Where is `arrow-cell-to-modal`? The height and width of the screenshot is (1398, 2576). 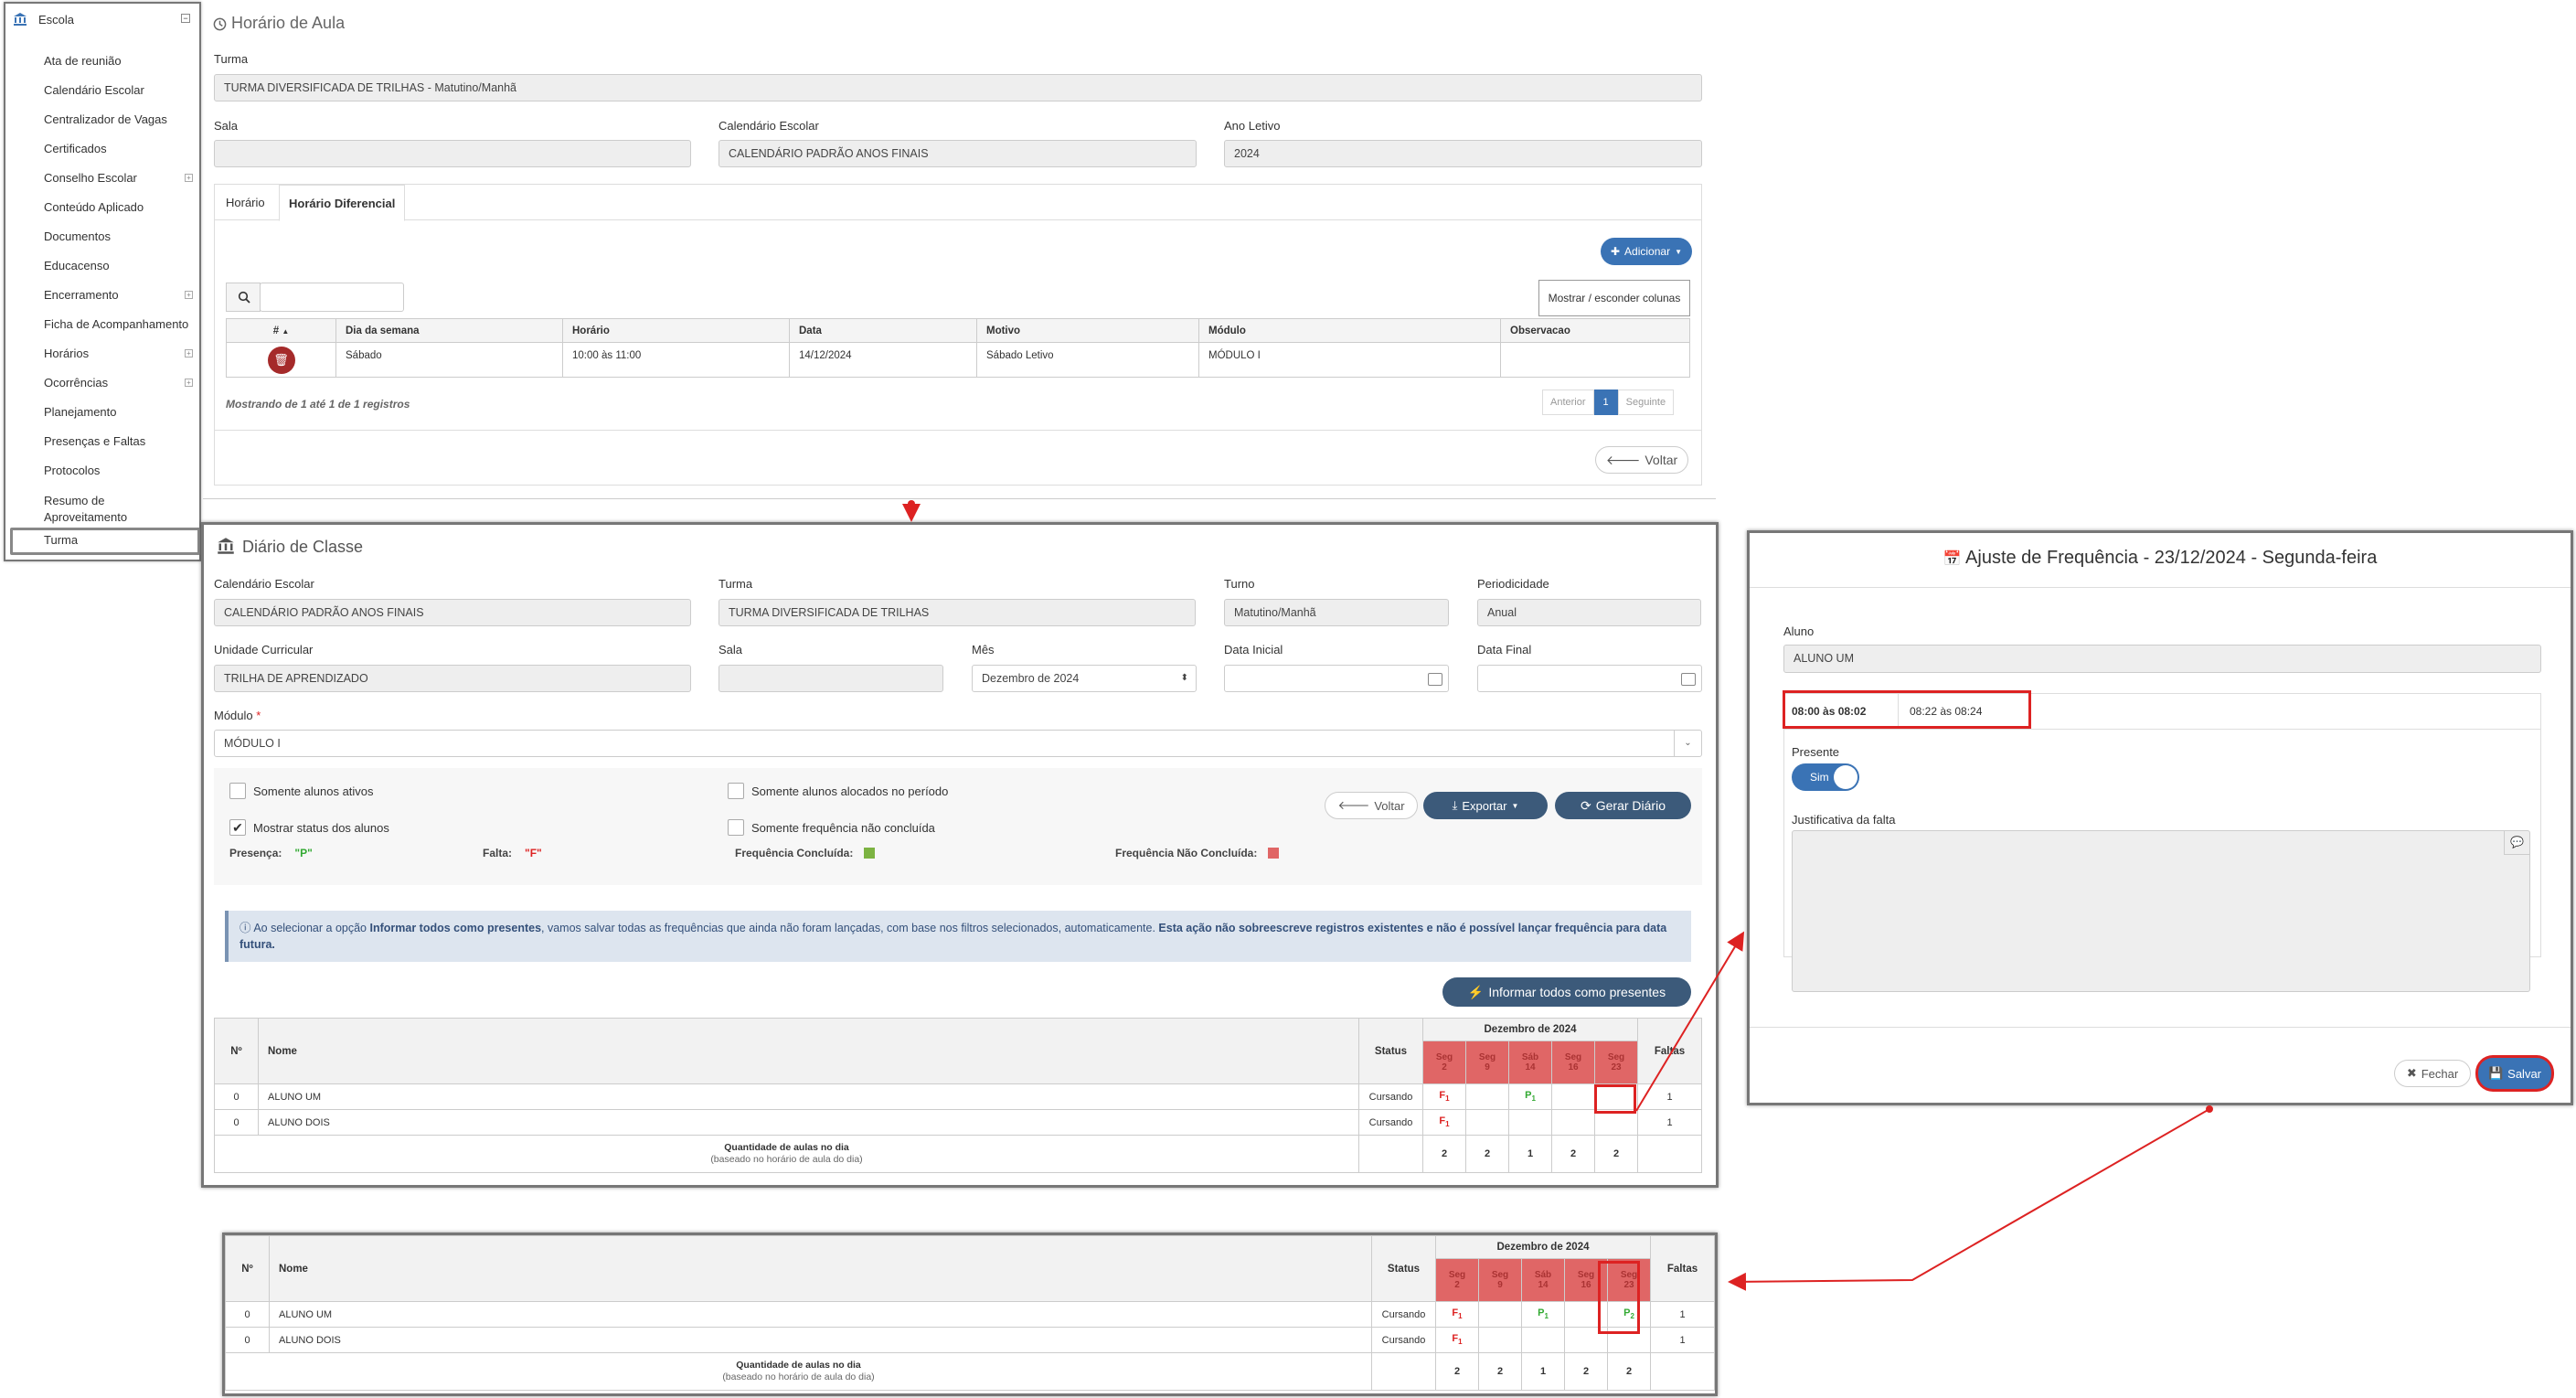
arrow-cell-to-modal is located at coordinates (1690, 1021).